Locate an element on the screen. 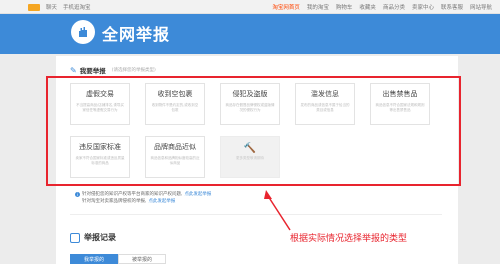 The height and width of the screenshot is (264, 500). avatar is located at coordinates (34, 7).